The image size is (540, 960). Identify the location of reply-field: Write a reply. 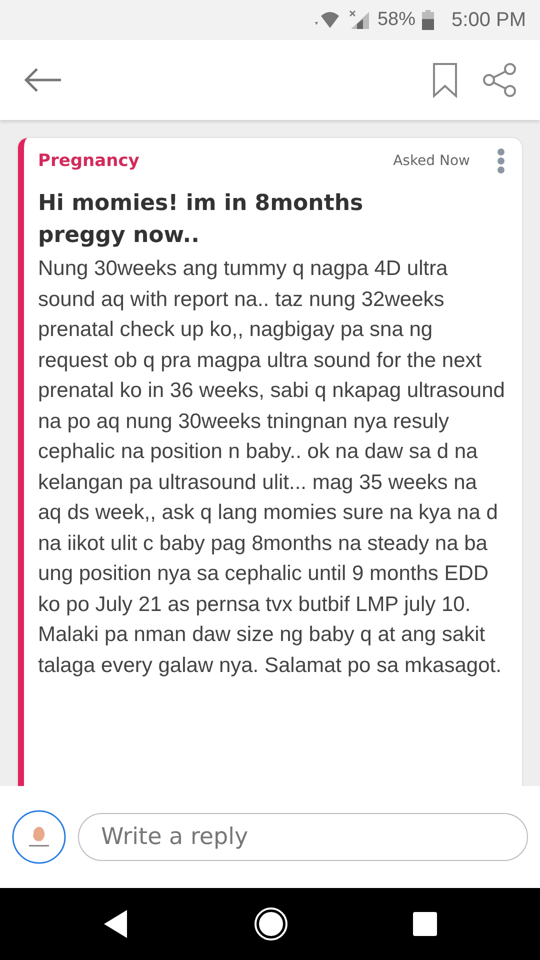
(303, 837).